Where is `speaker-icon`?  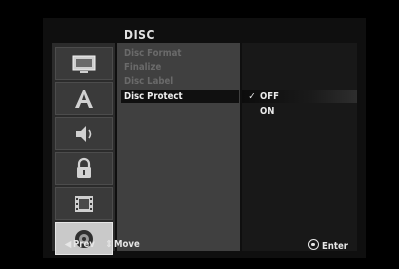 speaker-icon is located at coordinates (84, 133).